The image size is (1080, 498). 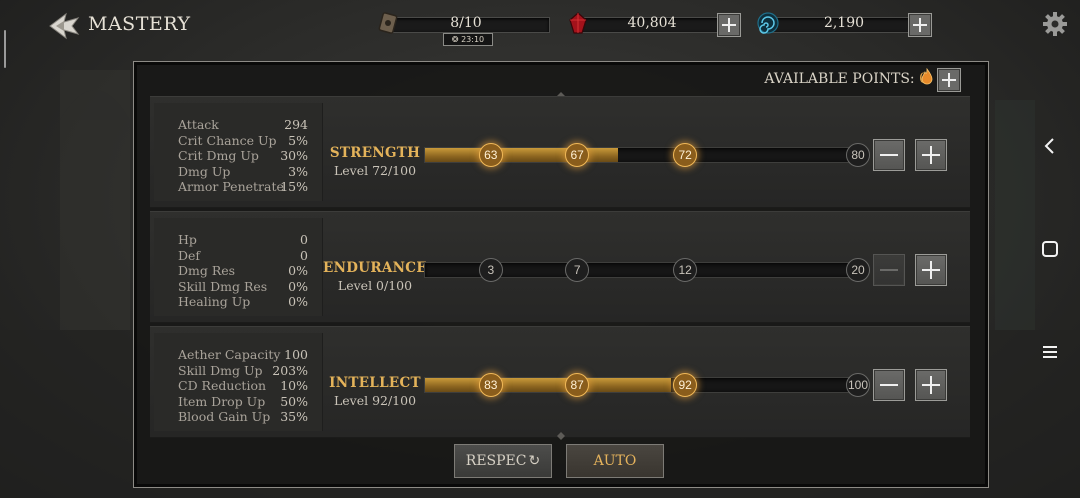 What do you see at coordinates (578, 23) in the screenshot?
I see `blood-crystal-icon` at bounding box center [578, 23].